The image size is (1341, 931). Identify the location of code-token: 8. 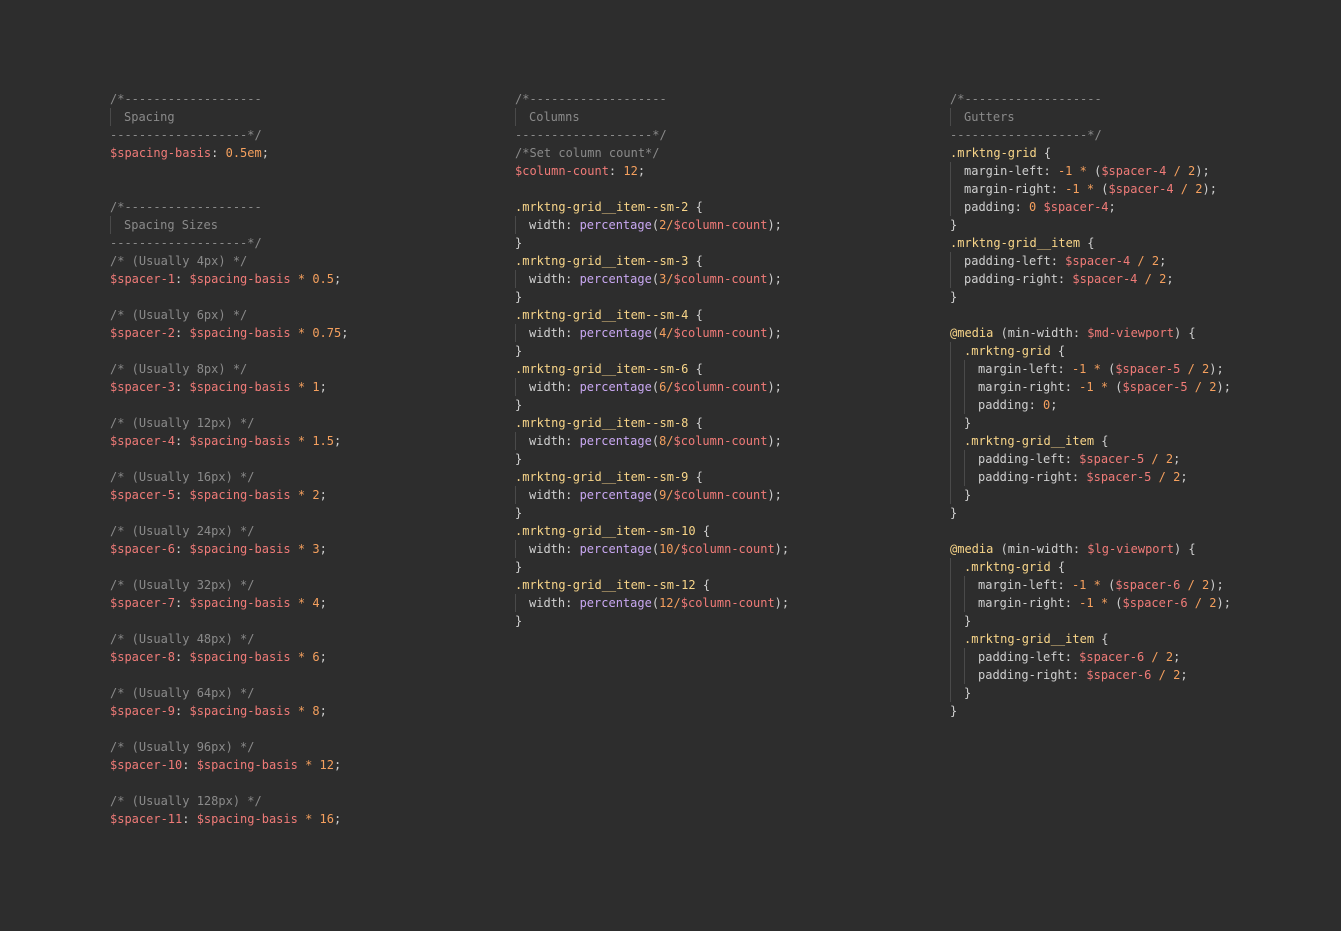
(316, 711).